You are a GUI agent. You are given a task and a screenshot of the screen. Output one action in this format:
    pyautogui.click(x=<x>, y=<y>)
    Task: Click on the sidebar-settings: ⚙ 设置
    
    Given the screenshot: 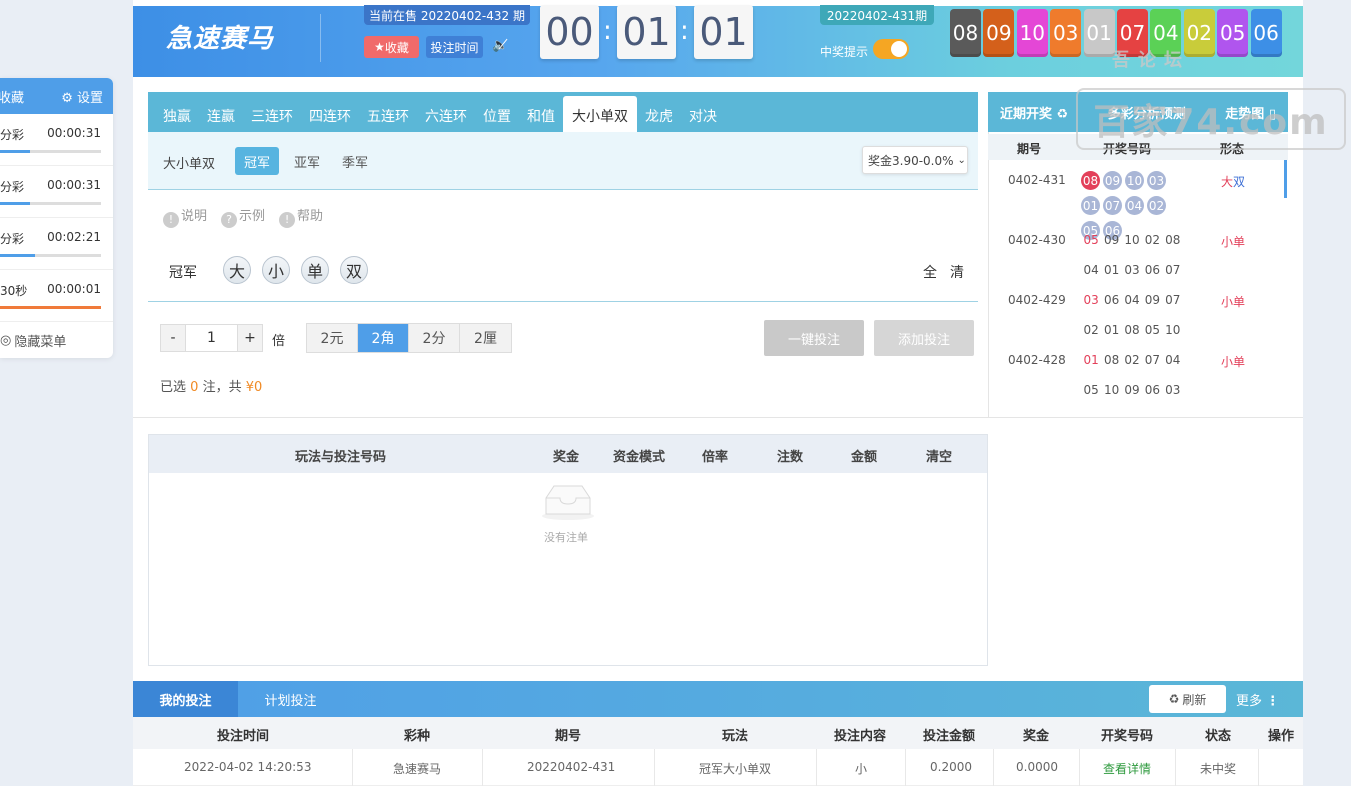 What is the action you would take?
    pyautogui.click(x=82, y=96)
    